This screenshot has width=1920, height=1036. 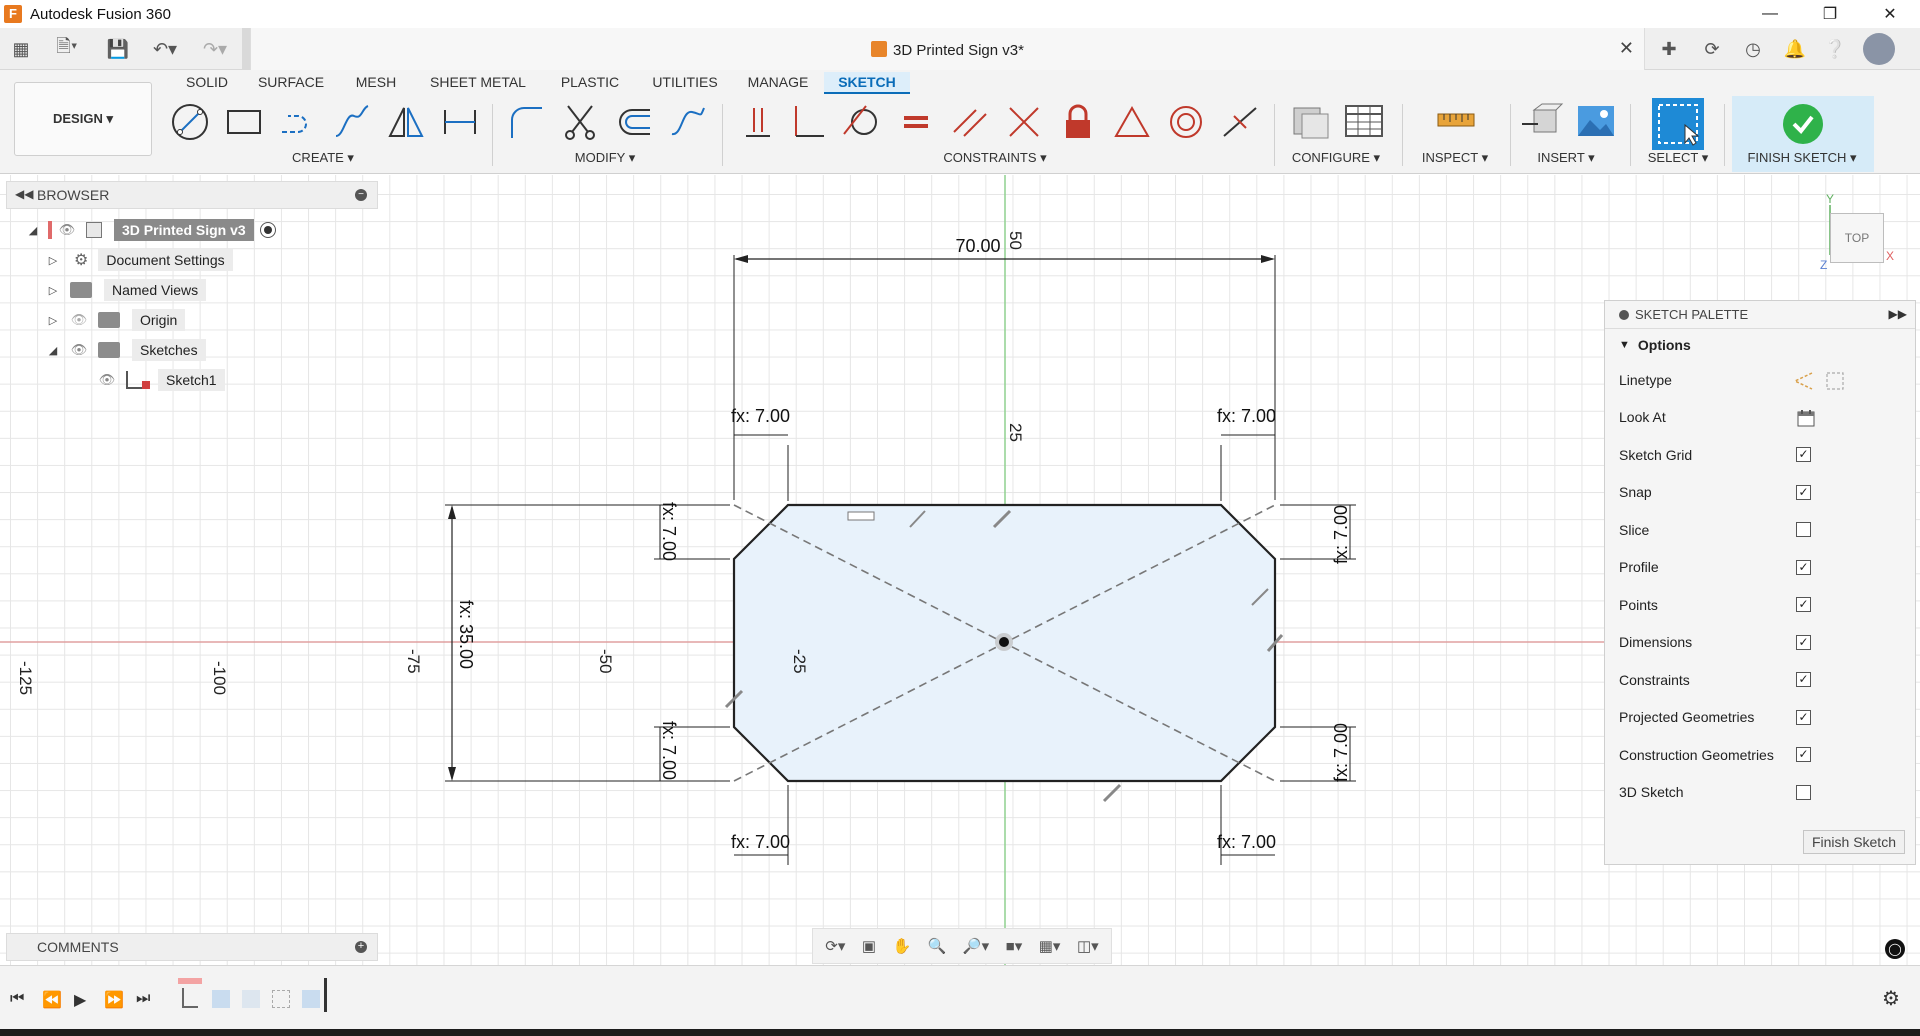 I want to click on options-section-header: ▼ Options, so click(x=1760, y=345).